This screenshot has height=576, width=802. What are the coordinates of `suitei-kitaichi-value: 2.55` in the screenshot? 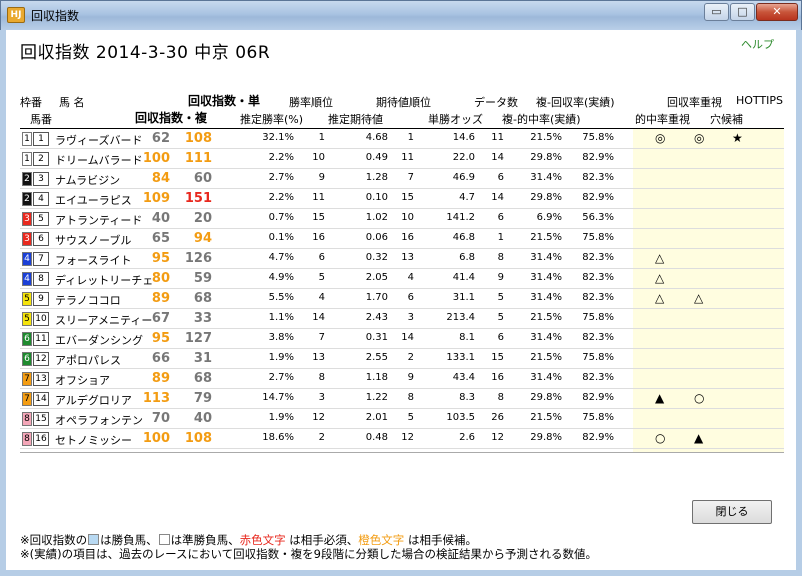 It's located at (376, 357).